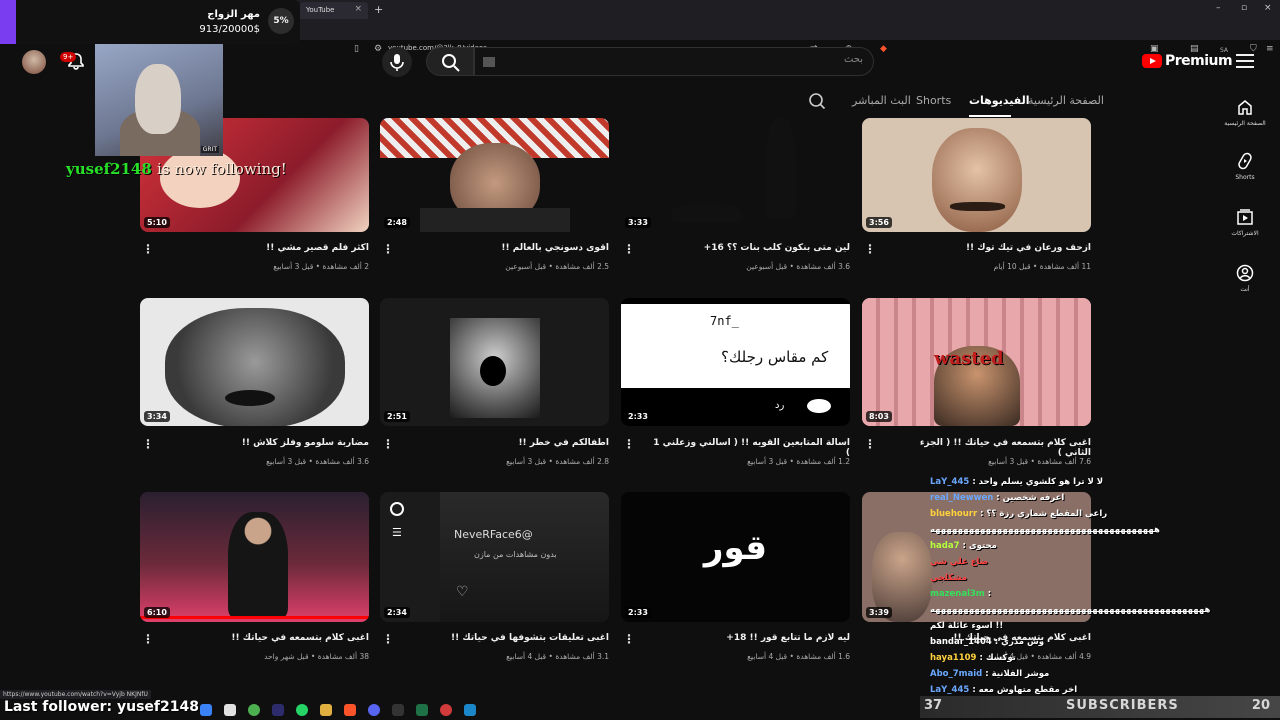 The height and width of the screenshot is (720, 1280). I want to click on channel-search-icon, so click(817, 101).